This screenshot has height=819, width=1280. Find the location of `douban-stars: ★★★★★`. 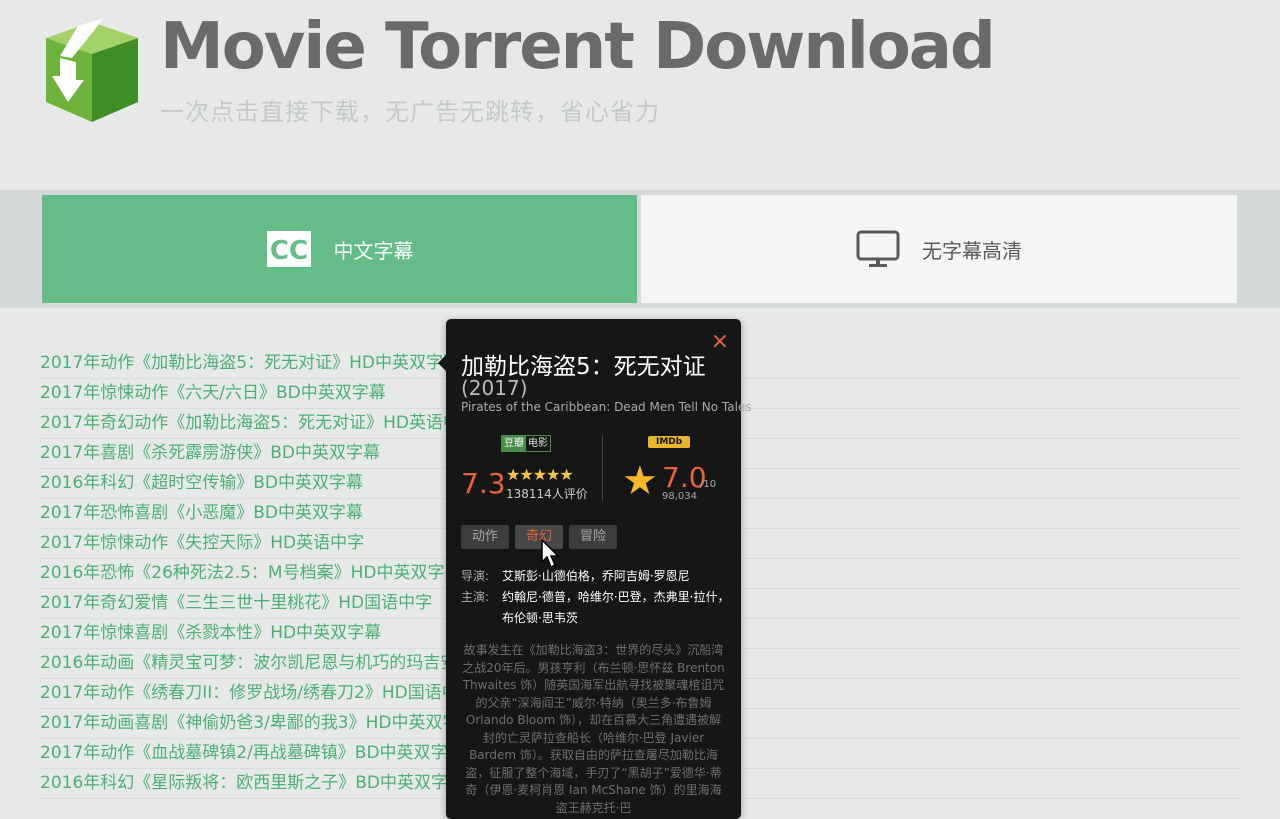

douban-stars: ★★★★★ is located at coordinates (540, 474).